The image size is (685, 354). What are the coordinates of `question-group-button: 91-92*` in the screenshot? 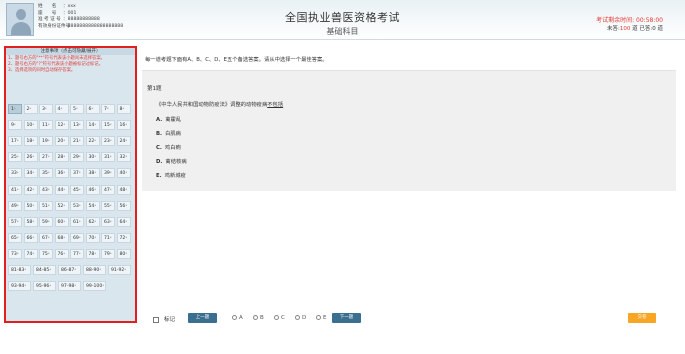 It's located at (119, 270).